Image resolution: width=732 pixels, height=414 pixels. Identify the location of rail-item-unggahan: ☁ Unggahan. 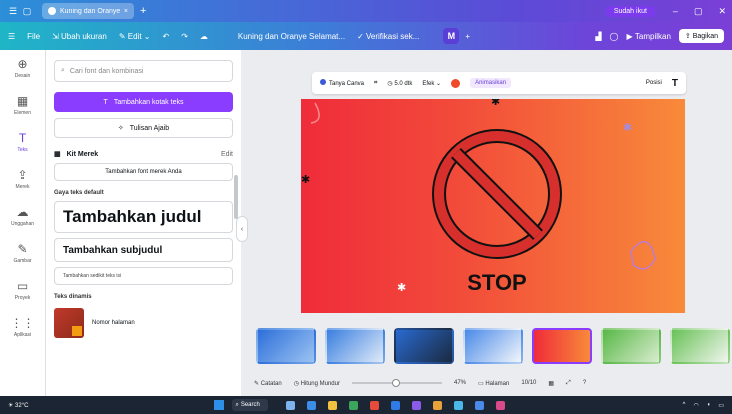
(22, 216).